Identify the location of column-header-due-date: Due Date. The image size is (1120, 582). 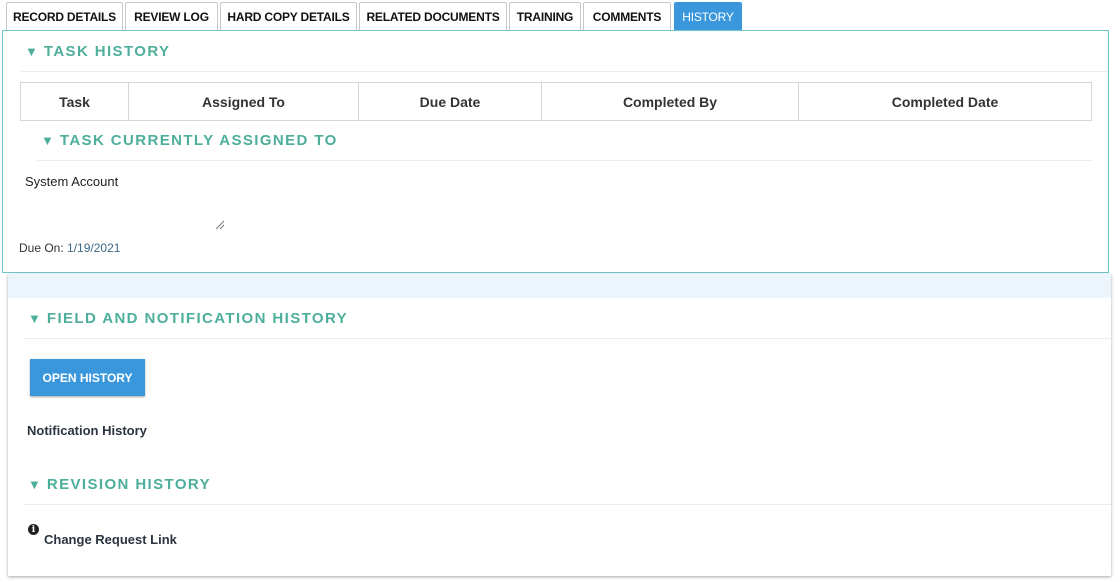
(450, 101).